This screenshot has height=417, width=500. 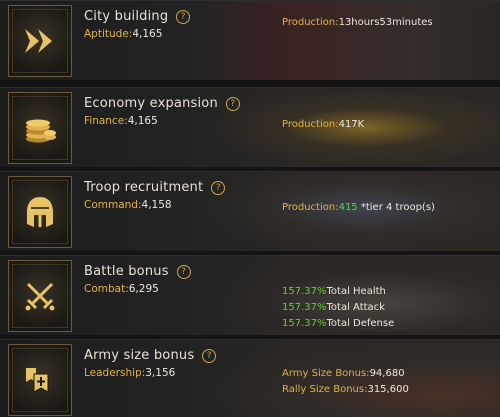 What do you see at coordinates (350, 40) in the screenshot?
I see `panel-background-art` at bounding box center [350, 40].